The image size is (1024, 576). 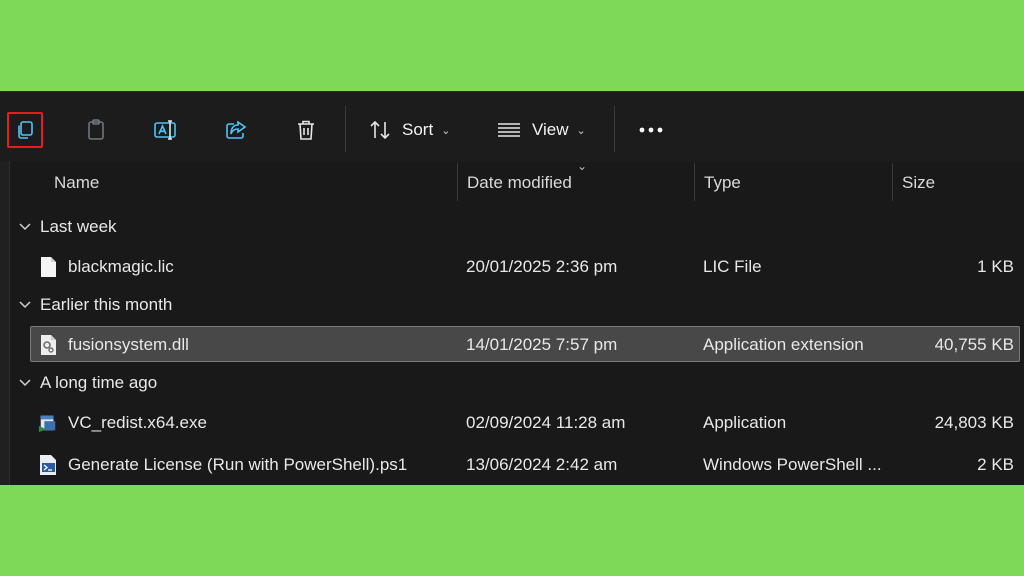 I want to click on file-size: 24,803 KB, so click(x=974, y=422).